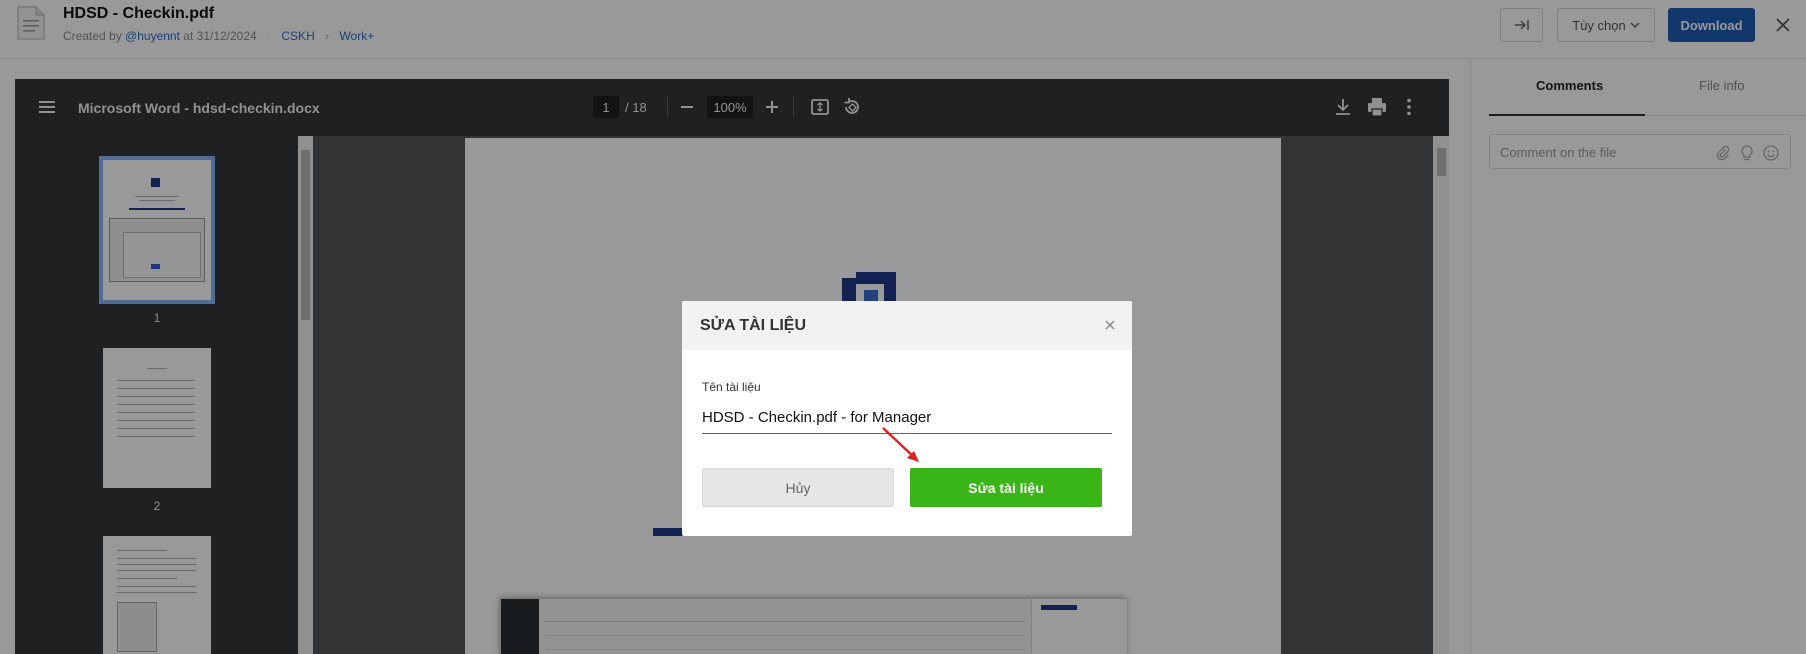 This screenshot has width=1806, height=654. I want to click on close-icon, so click(1110, 325).